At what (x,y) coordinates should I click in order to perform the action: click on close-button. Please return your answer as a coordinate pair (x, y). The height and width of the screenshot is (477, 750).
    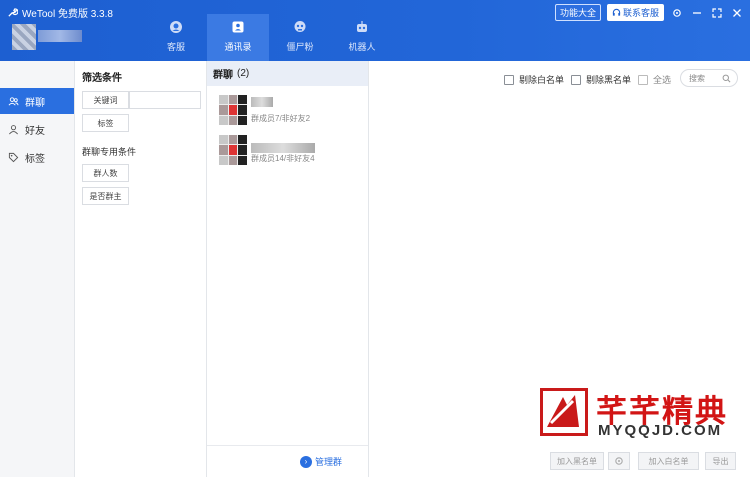
    Looking at the image, I should click on (737, 13).